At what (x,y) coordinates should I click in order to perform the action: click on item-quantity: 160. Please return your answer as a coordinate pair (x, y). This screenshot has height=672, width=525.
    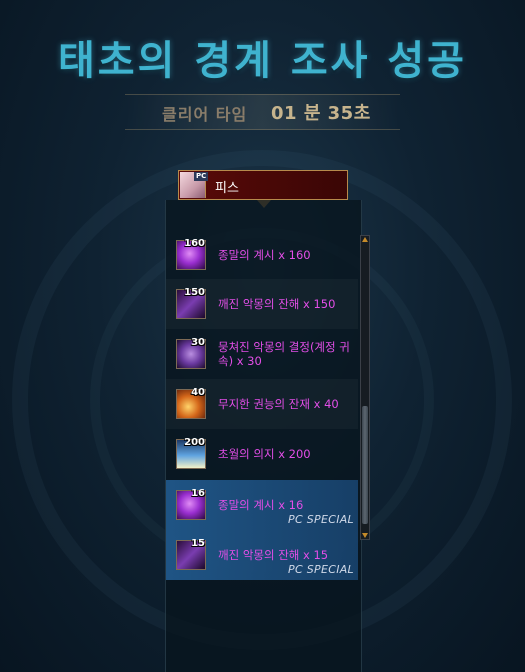
    Looking at the image, I should click on (194, 243).